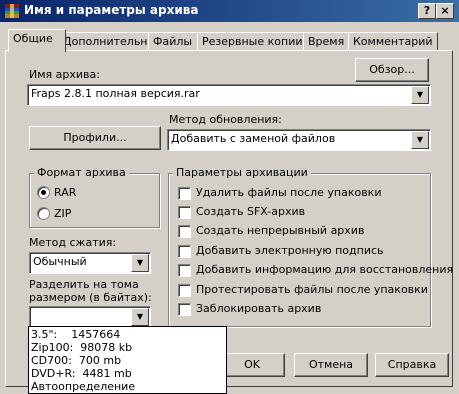 The width and height of the screenshot is (459, 394). Describe the element at coordinates (60, 261) in the screenshot. I see `compression-method-value: Обычный` at that location.